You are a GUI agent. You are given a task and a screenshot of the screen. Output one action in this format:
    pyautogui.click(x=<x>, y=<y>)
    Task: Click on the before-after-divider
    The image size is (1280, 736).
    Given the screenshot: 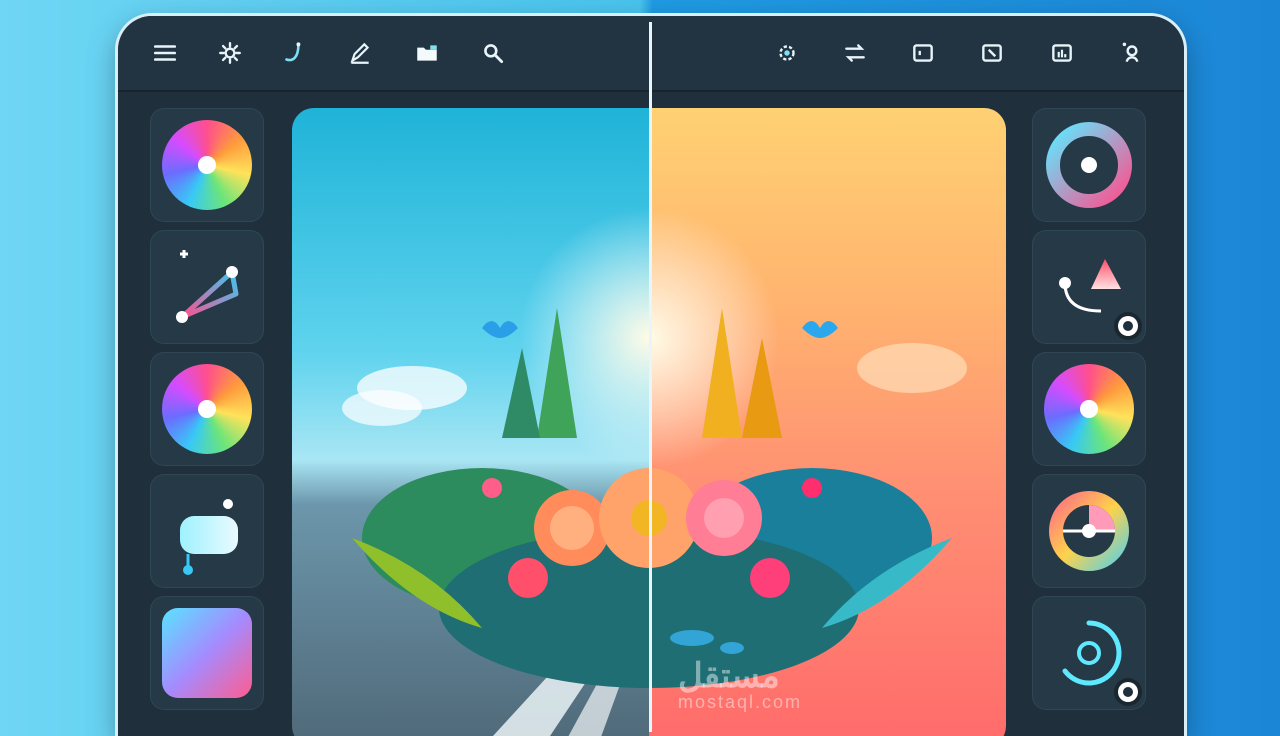 What is the action you would take?
    pyautogui.click(x=650, y=377)
    